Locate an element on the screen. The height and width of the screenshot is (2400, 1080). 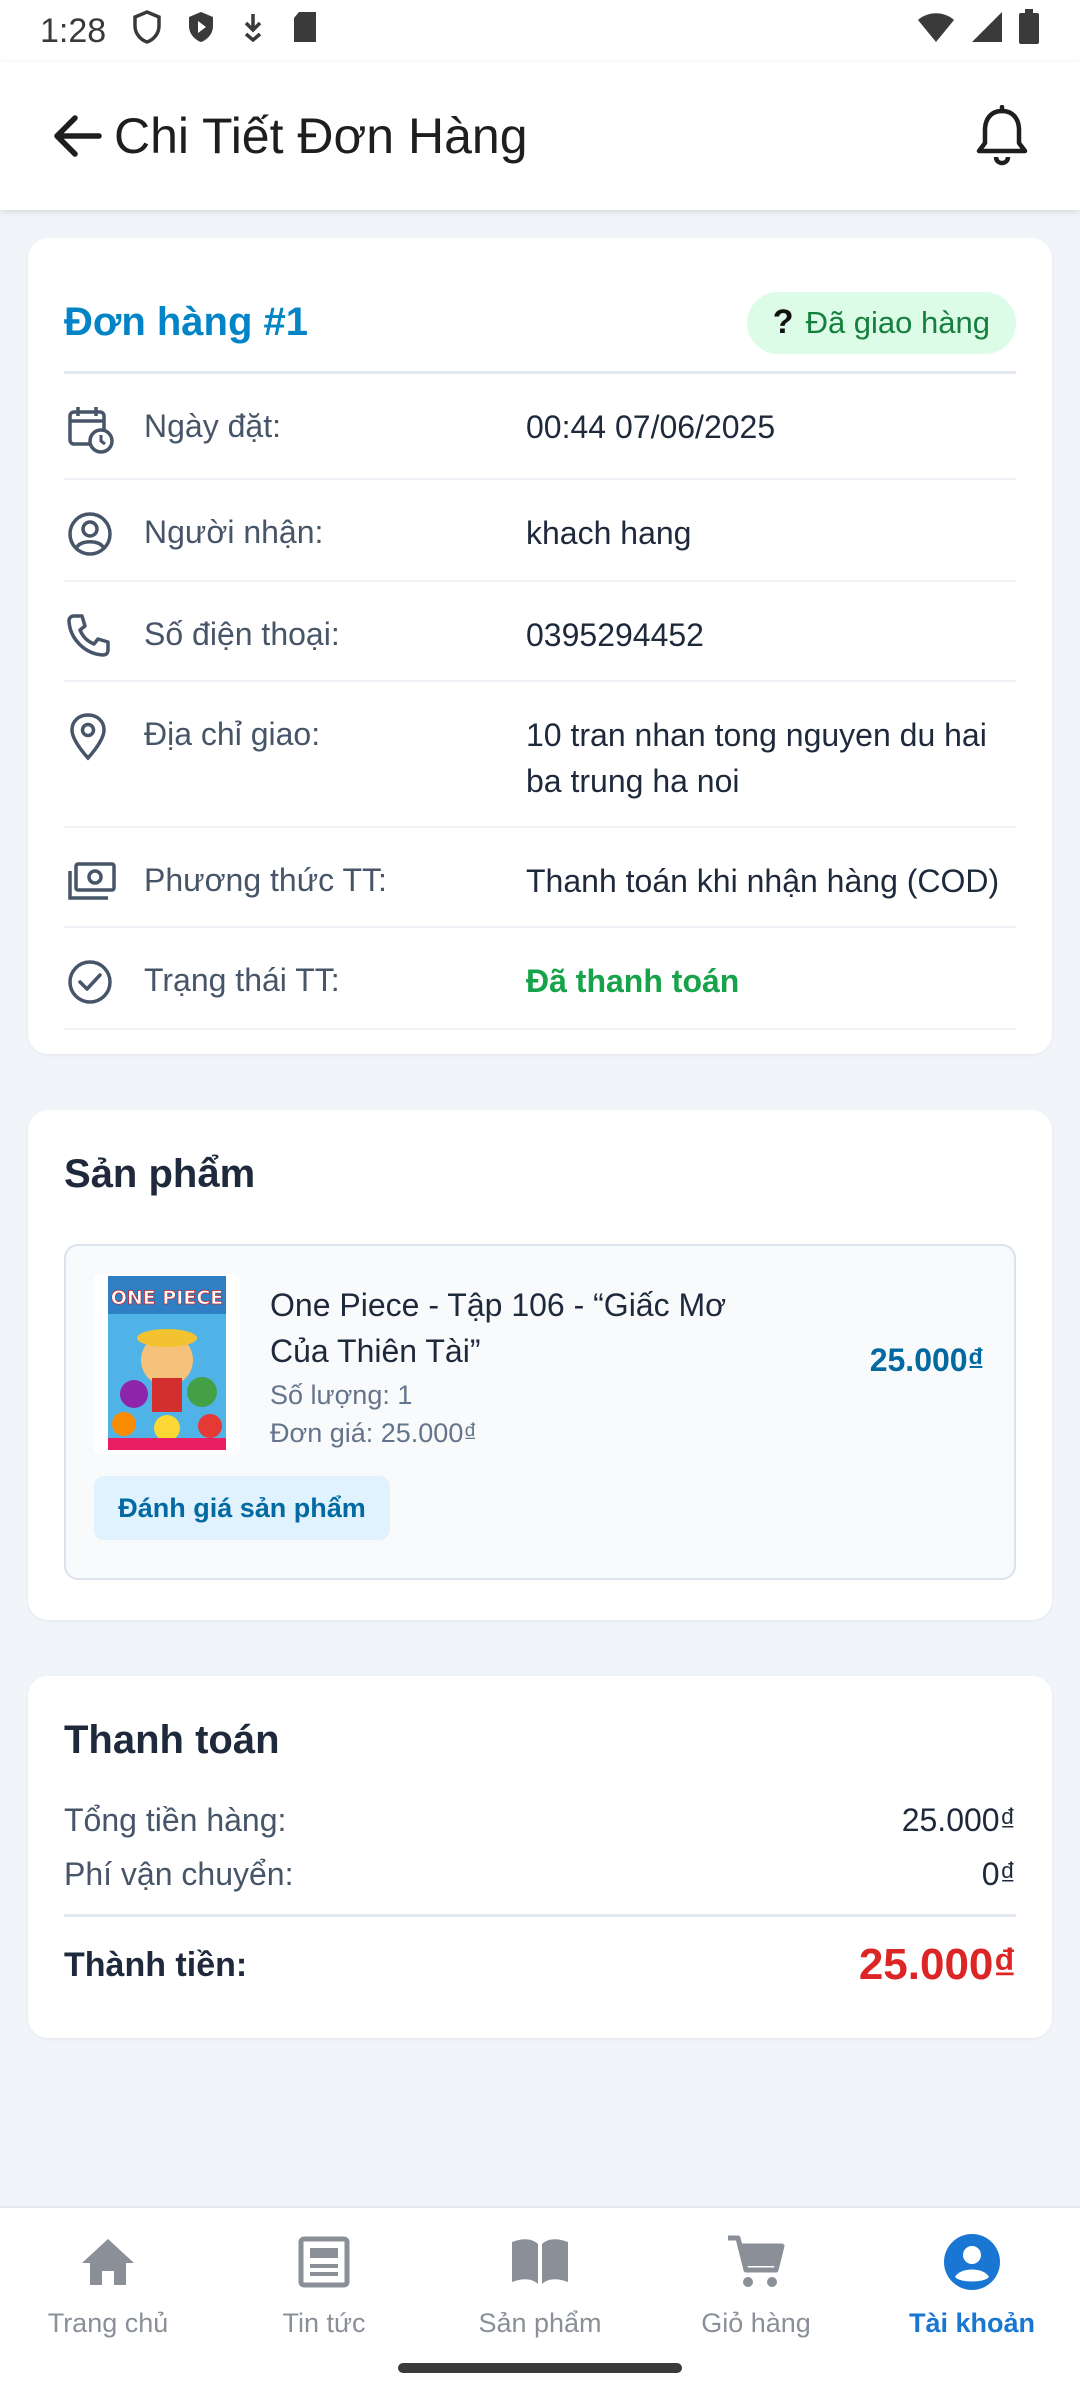
status-label: Đã giao hàng is located at coordinates (897, 322).